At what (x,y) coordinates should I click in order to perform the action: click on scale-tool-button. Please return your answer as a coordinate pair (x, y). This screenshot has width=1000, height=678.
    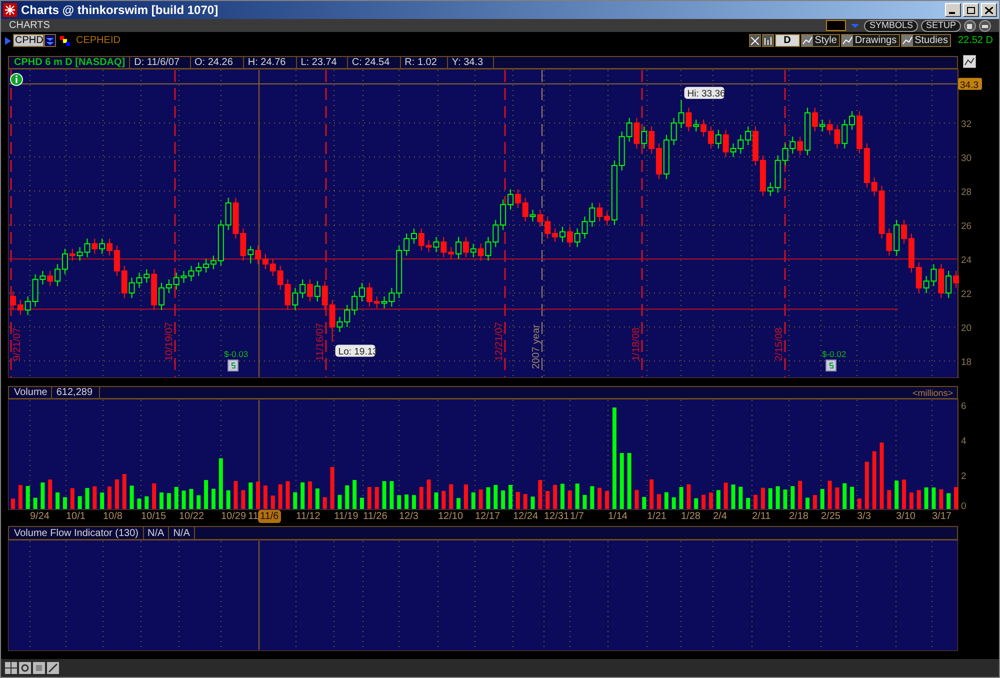
    Looking at the image, I should click on (768, 40).